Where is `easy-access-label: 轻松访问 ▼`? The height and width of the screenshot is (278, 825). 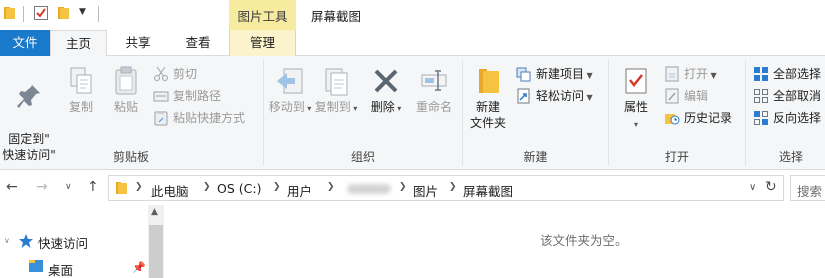
easy-access-label: 轻松访问 ▼ is located at coordinates (564, 97).